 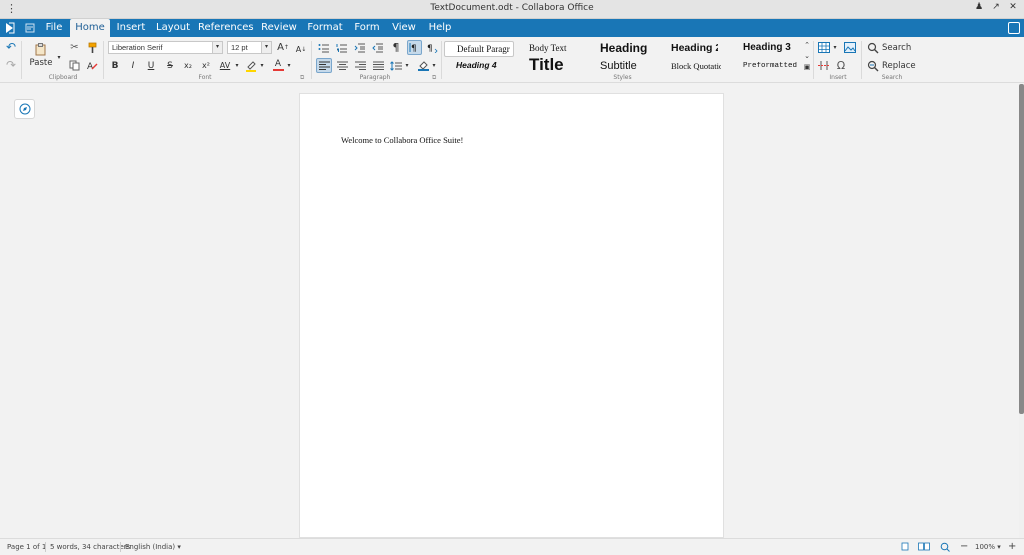 What do you see at coordinates (396, 65) in the screenshot?
I see `line-spacing-icon` at bounding box center [396, 65].